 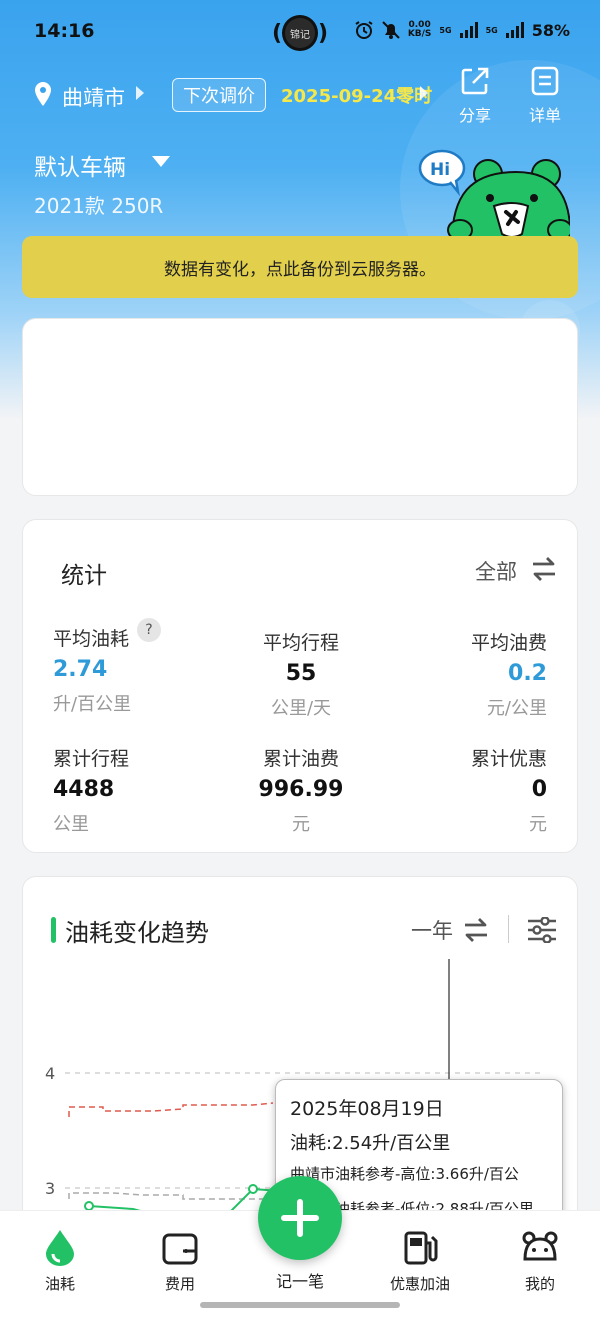 I want to click on nav-label: 优惠加油, so click(x=419, y=1284).